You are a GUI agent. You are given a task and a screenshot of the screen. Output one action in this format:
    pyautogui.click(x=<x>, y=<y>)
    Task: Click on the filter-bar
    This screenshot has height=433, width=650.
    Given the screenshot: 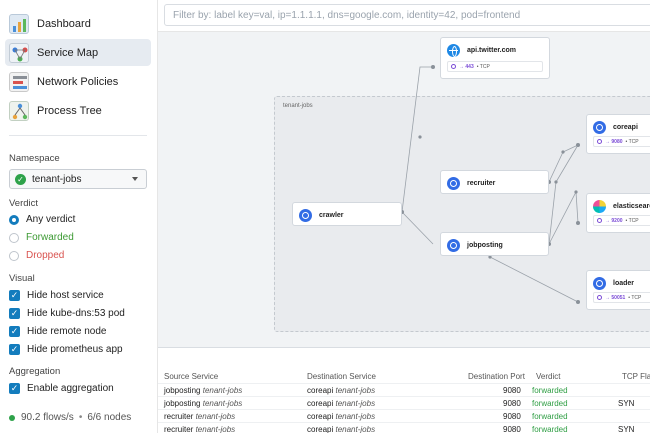 What is the action you would take?
    pyautogui.click(x=404, y=16)
    